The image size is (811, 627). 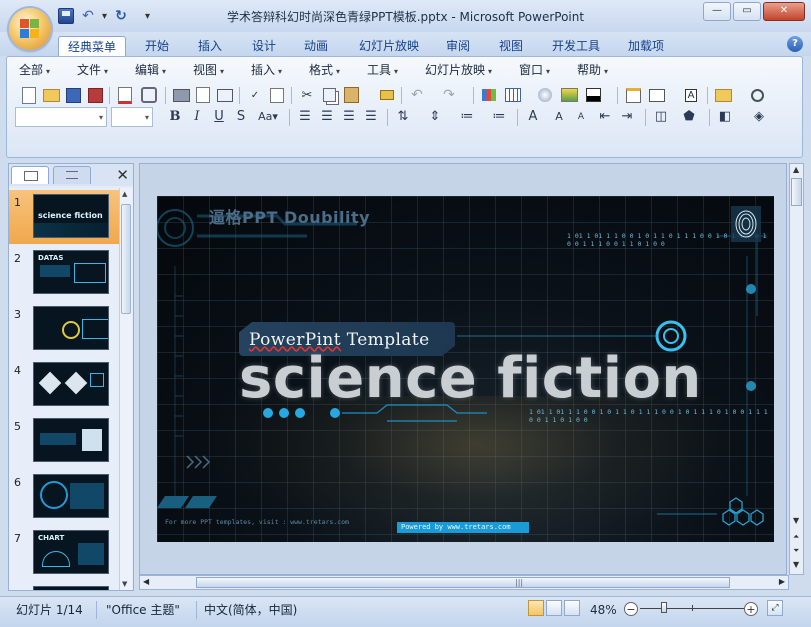 What do you see at coordinates (796, 537) in the screenshot?
I see `previous-slide-icon: ⏶` at bounding box center [796, 537].